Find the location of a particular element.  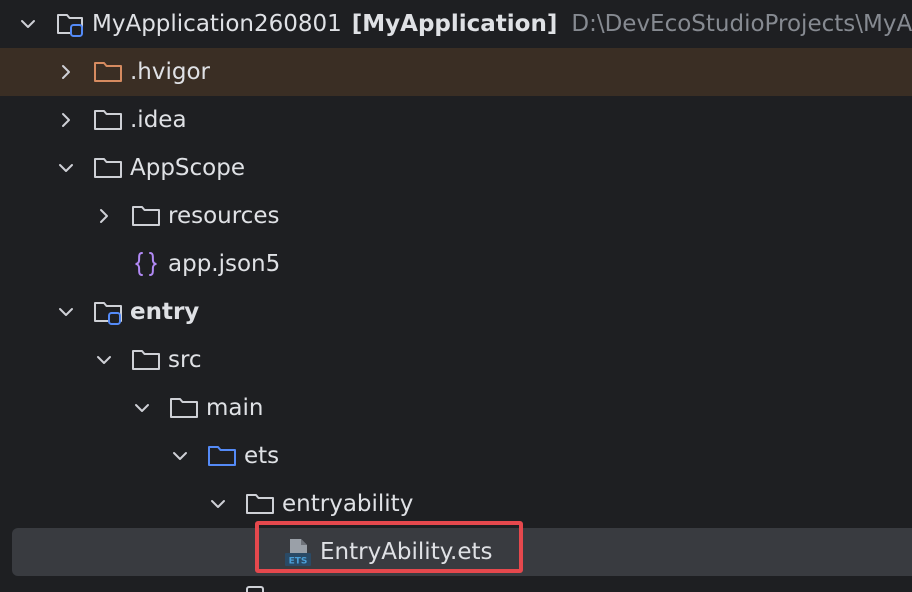

ets-file-icon: ETS is located at coordinates (298, 552).